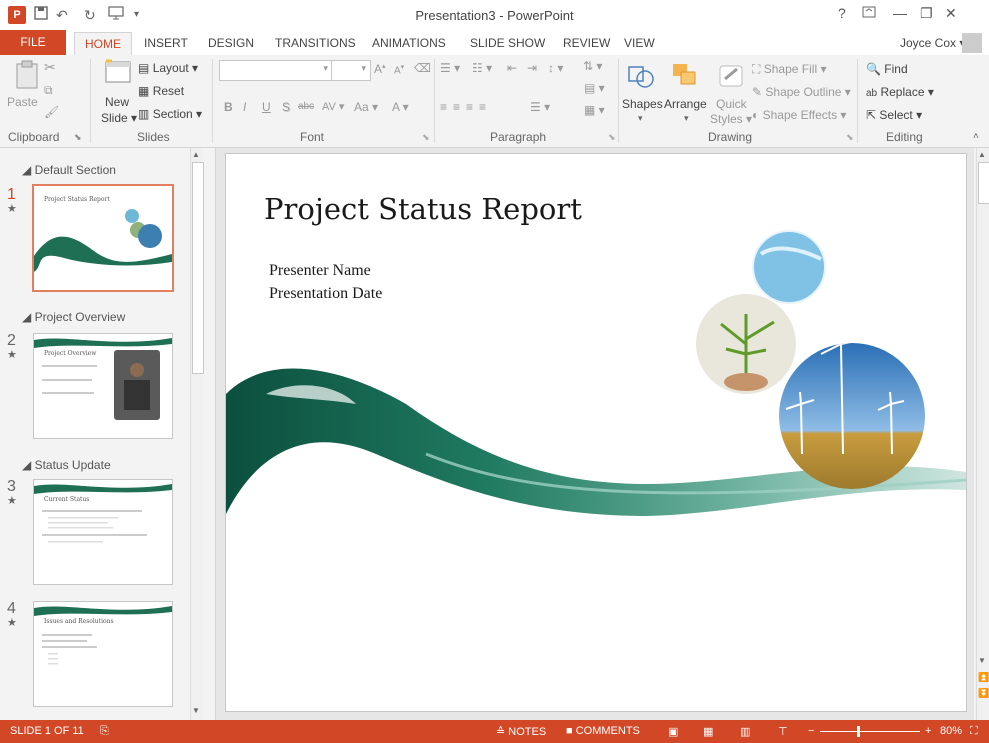 The image size is (989, 743). What do you see at coordinates (870, 731) in the screenshot?
I see `zoom-slider` at bounding box center [870, 731].